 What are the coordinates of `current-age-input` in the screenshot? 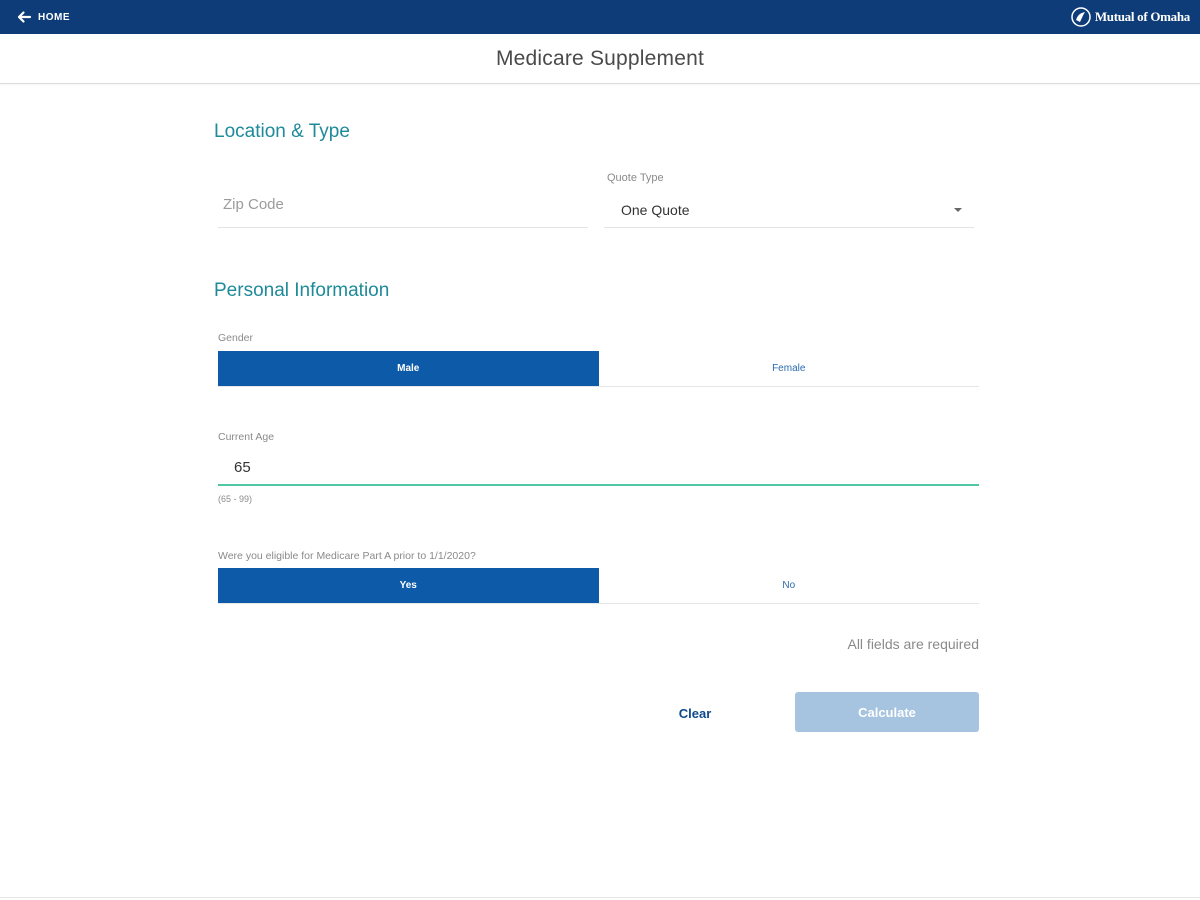 It's located at (605, 467).